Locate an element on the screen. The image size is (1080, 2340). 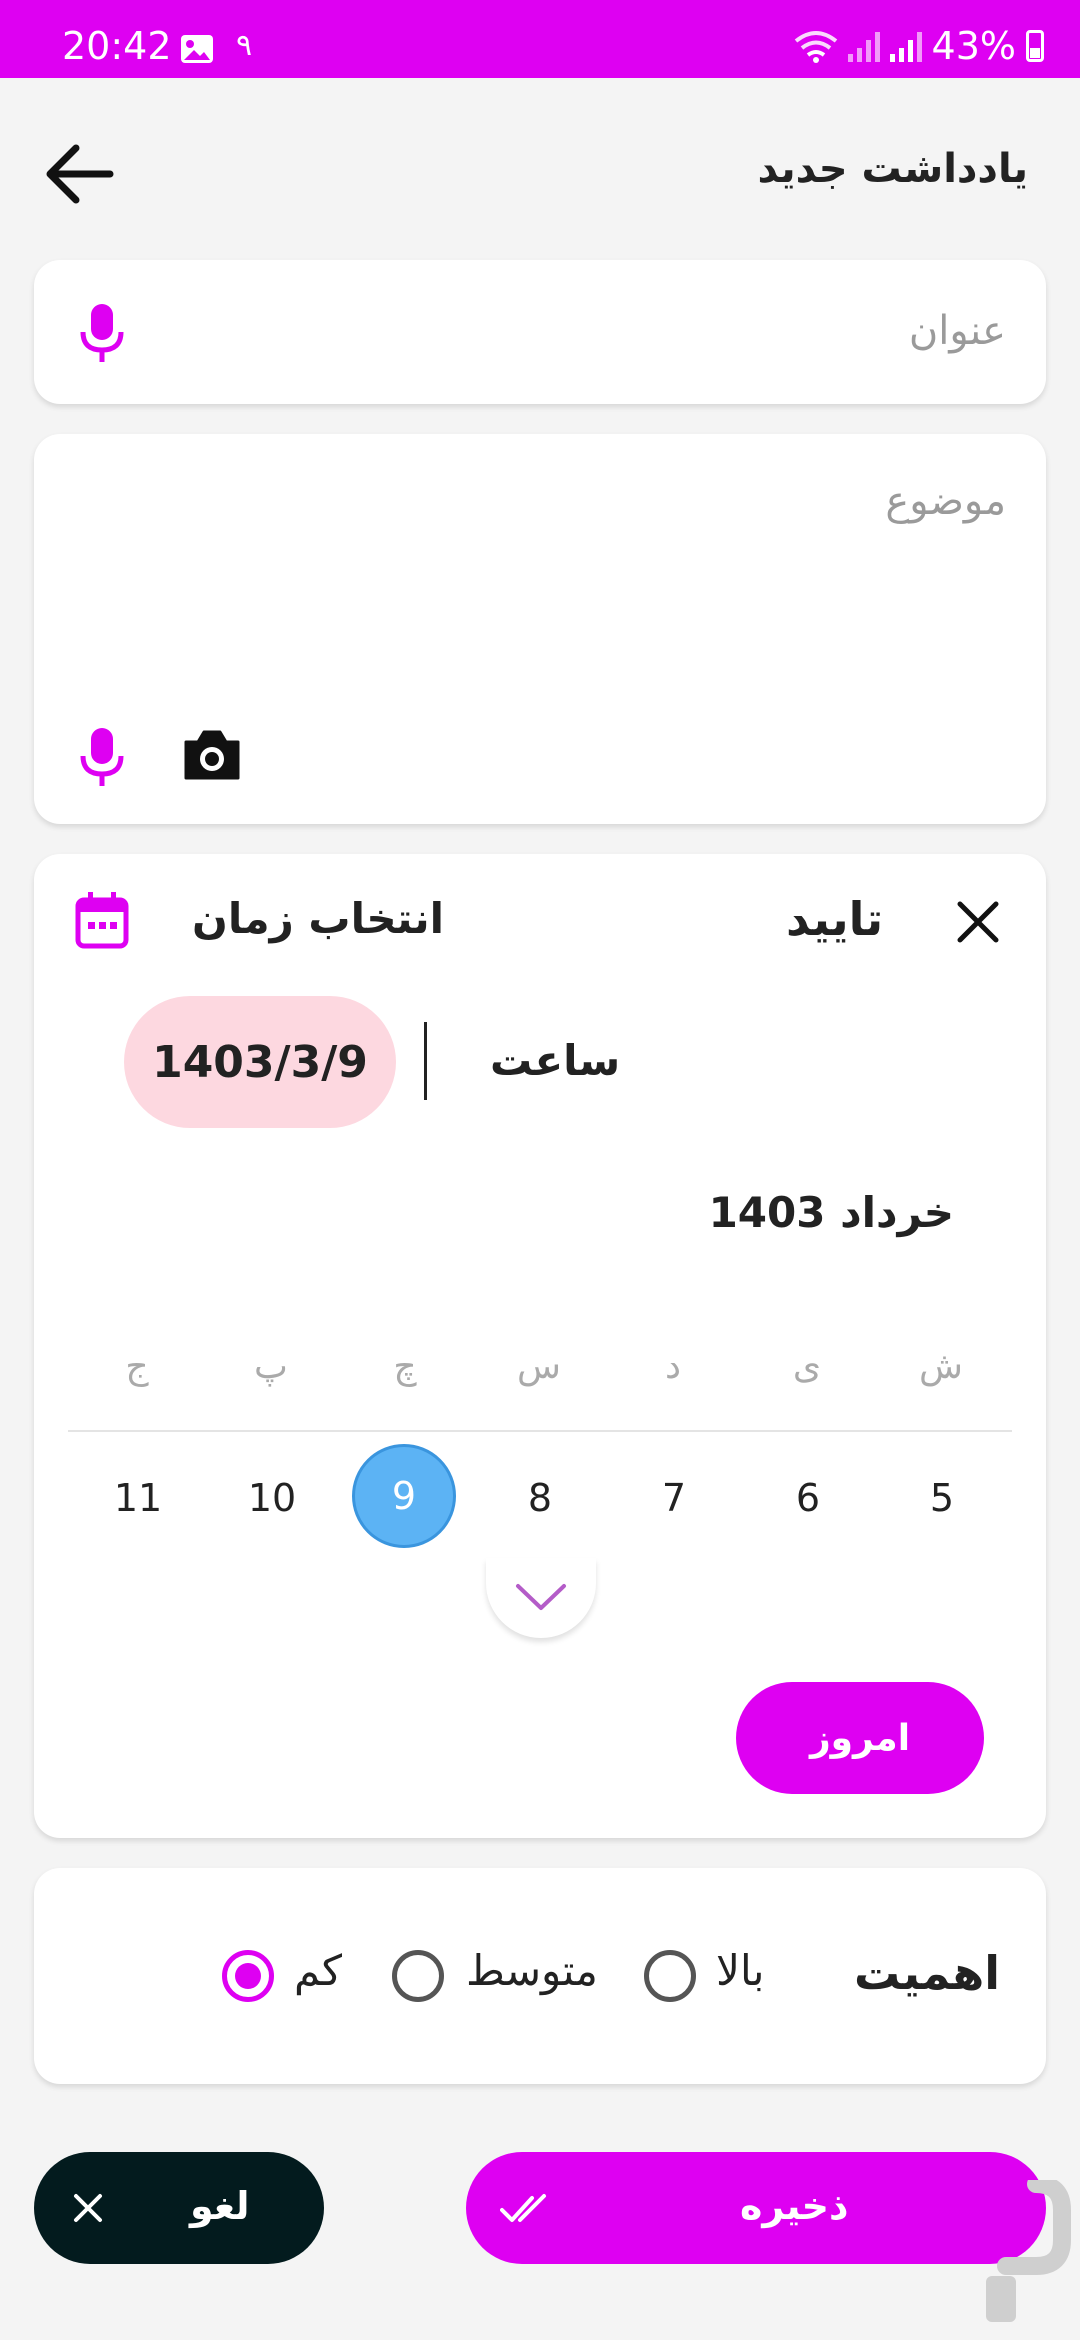
day-cell: 11 is located at coordinates (138, 1498).